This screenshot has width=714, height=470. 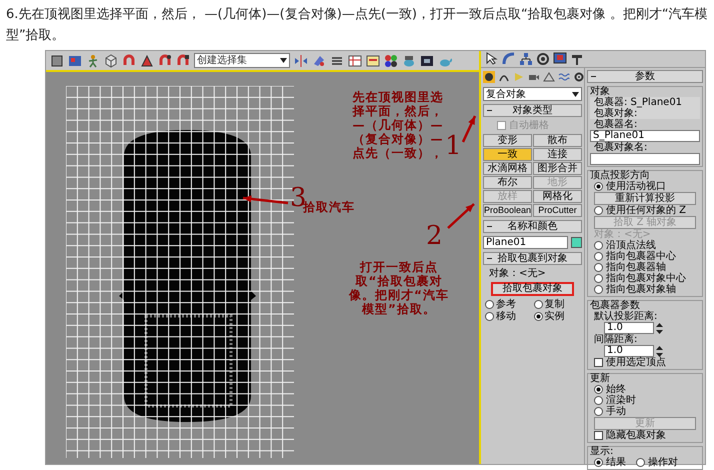 I want to click on rollout-header: 参数, so click(x=645, y=76).